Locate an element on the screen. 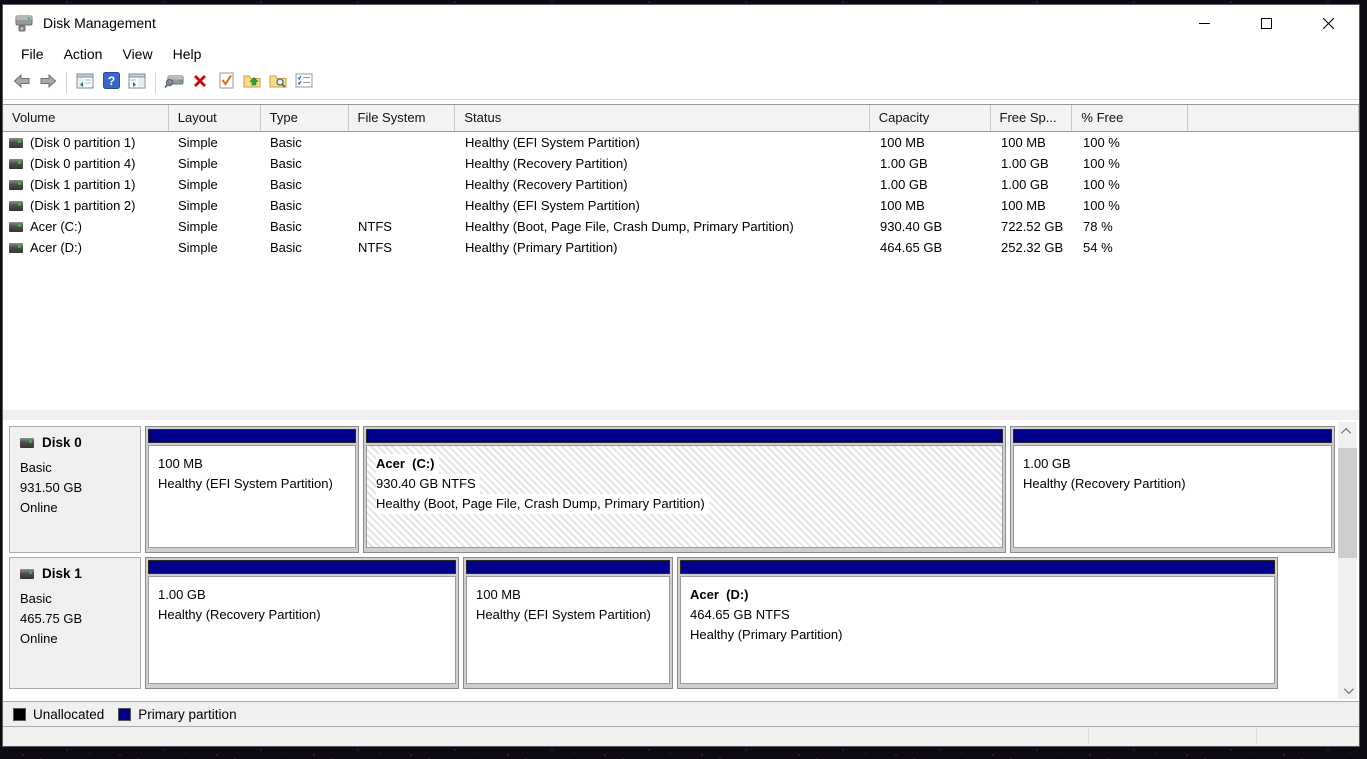 The image size is (1367, 759). partition-title: Acer (D:) is located at coordinates (719, 594).